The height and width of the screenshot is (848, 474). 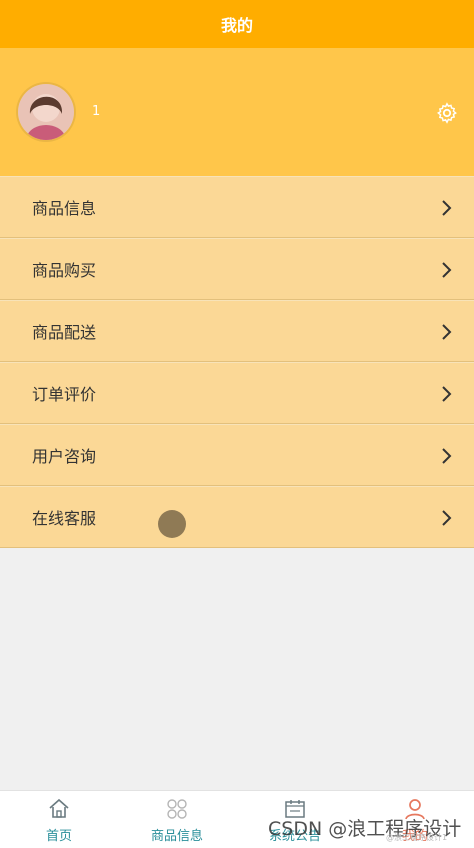 What do you see at coordinates (176, 836) in the screenshot?
I see `tab-label: 商品信息` at bounding box center [176, 836].